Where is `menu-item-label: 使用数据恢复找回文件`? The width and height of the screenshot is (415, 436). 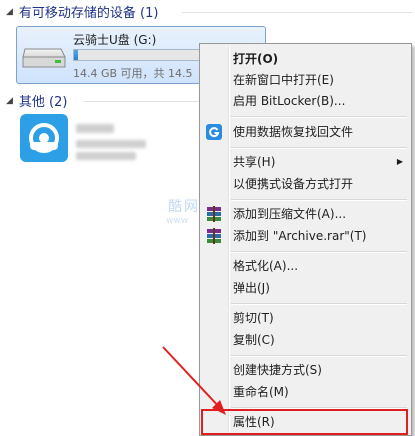
menu-item-label: 使用数据恢复找回文件 is located at coordinates (293, 132).